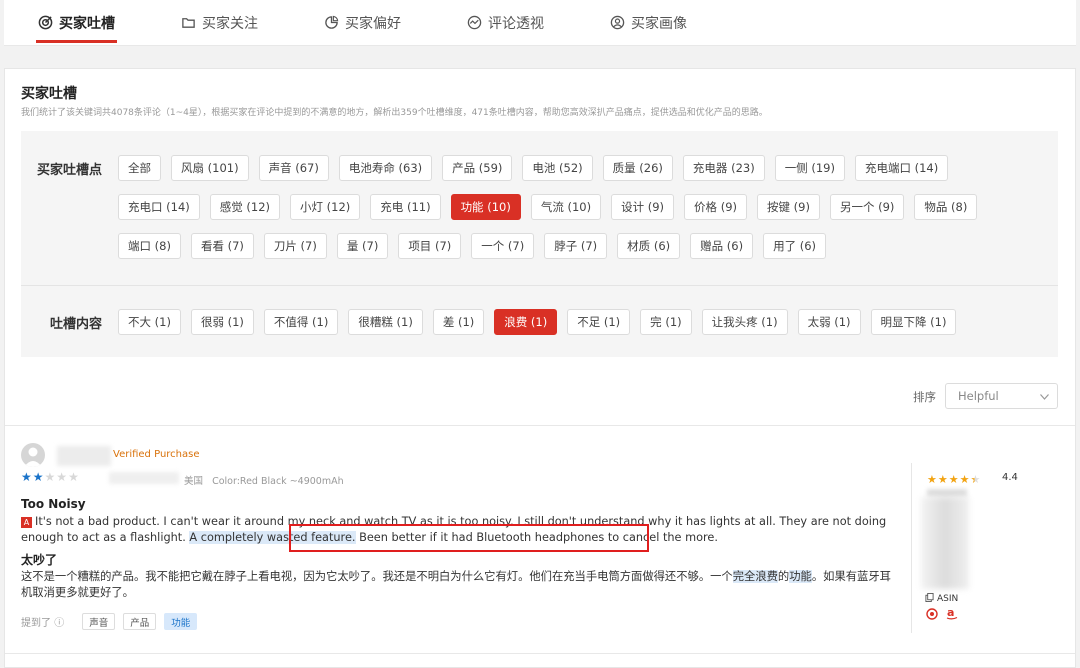  What do you see at coordinates (901, 168) in the screenshot?
I see `complaint-point-chip: 充电端口 (14)` at bounding box center [901, 168].